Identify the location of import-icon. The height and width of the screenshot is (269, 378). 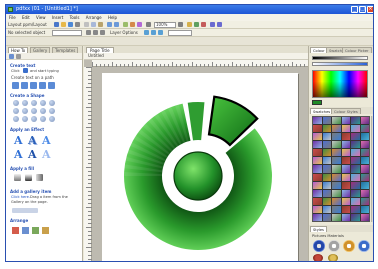
(125, 24).